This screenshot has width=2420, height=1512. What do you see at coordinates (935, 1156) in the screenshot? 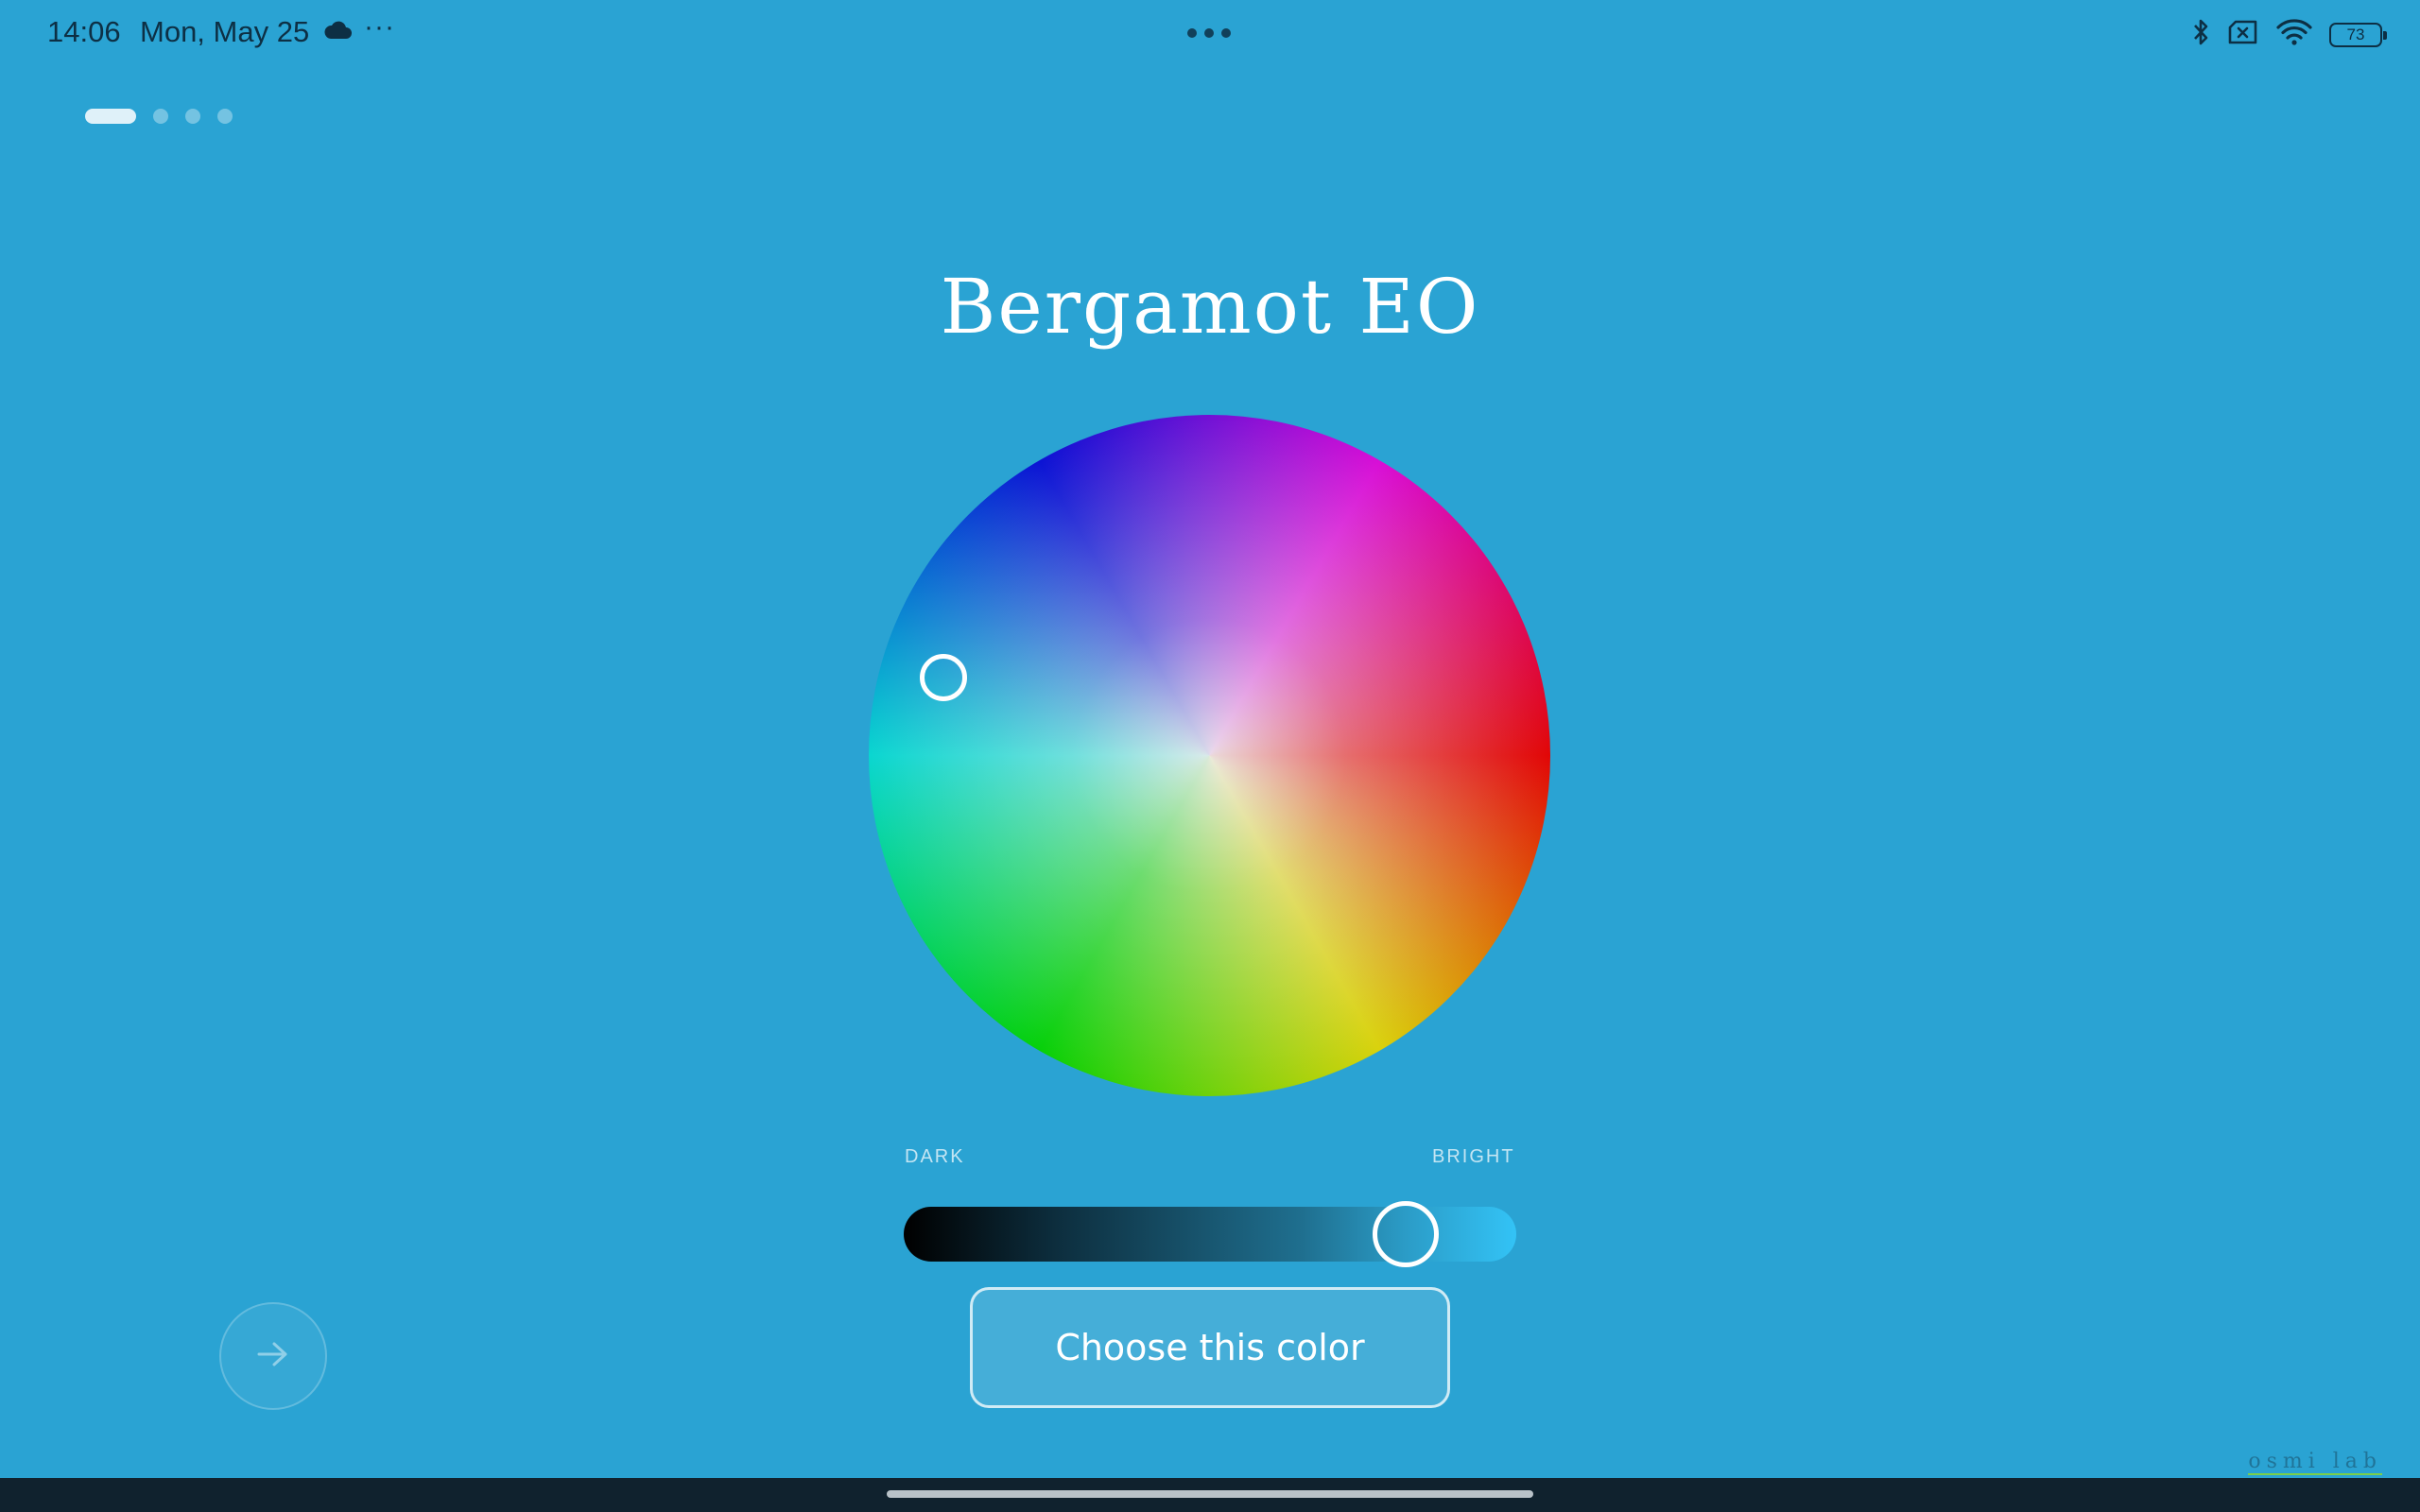
I see `dark-label: DARK` at bounding box center [935, 1156].